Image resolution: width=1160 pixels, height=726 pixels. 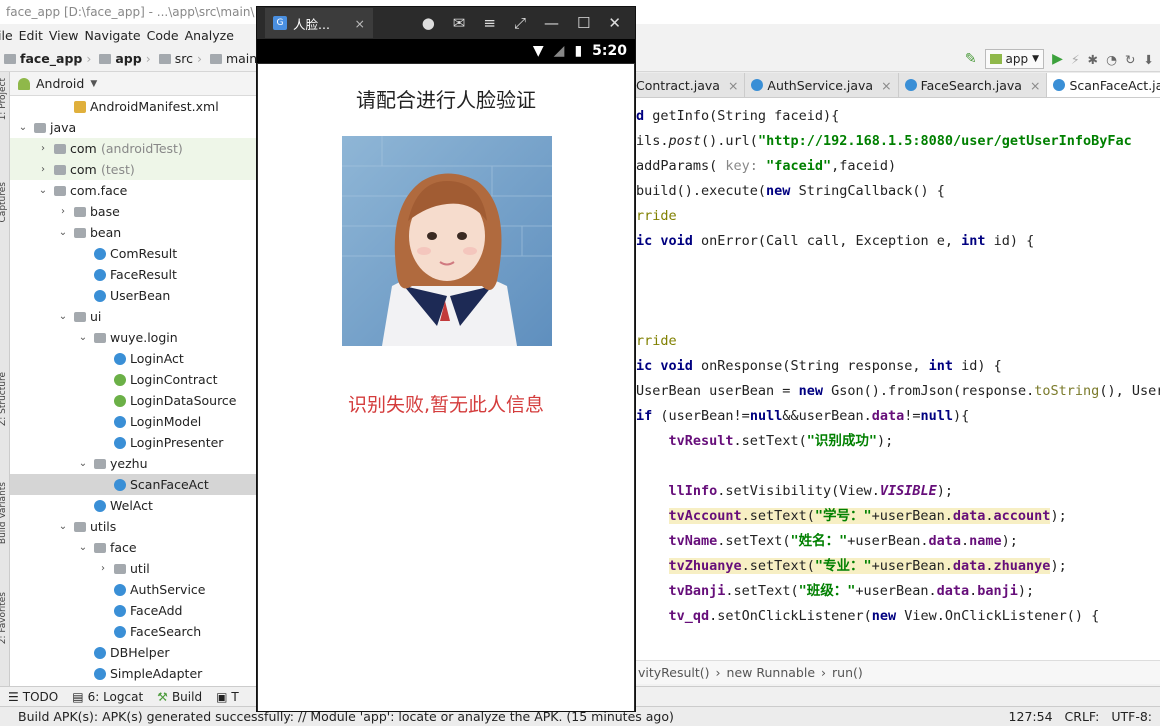 I want to click on tree-item-com-face: ⌄ com.face, so click(x=133, y=190).